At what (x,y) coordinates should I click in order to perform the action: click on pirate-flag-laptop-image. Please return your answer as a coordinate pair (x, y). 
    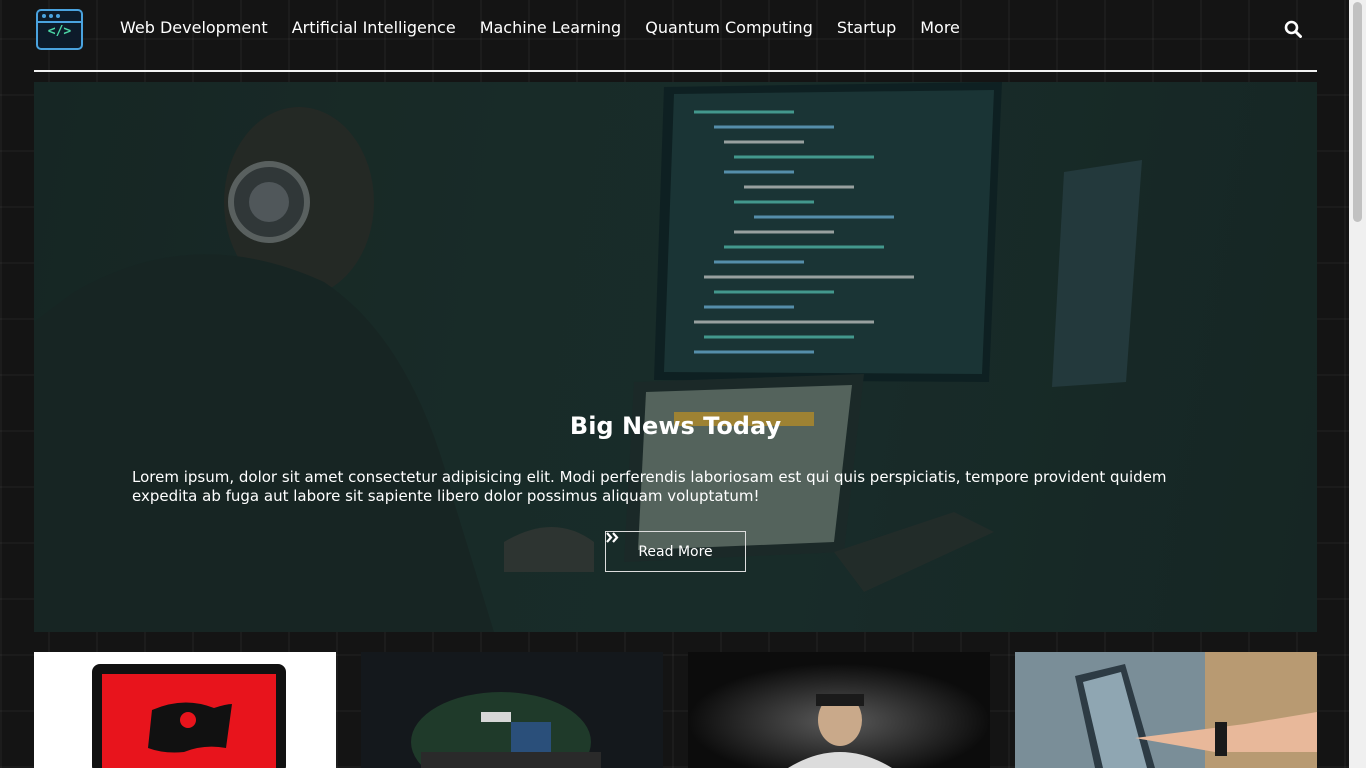
    Looking at the image, I should click on (189, 716).